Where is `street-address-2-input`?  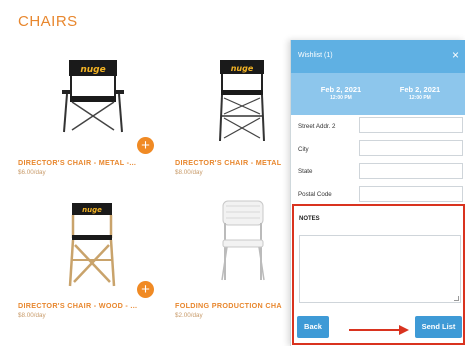 street-address-2-input is located at coordinates (411, 125).